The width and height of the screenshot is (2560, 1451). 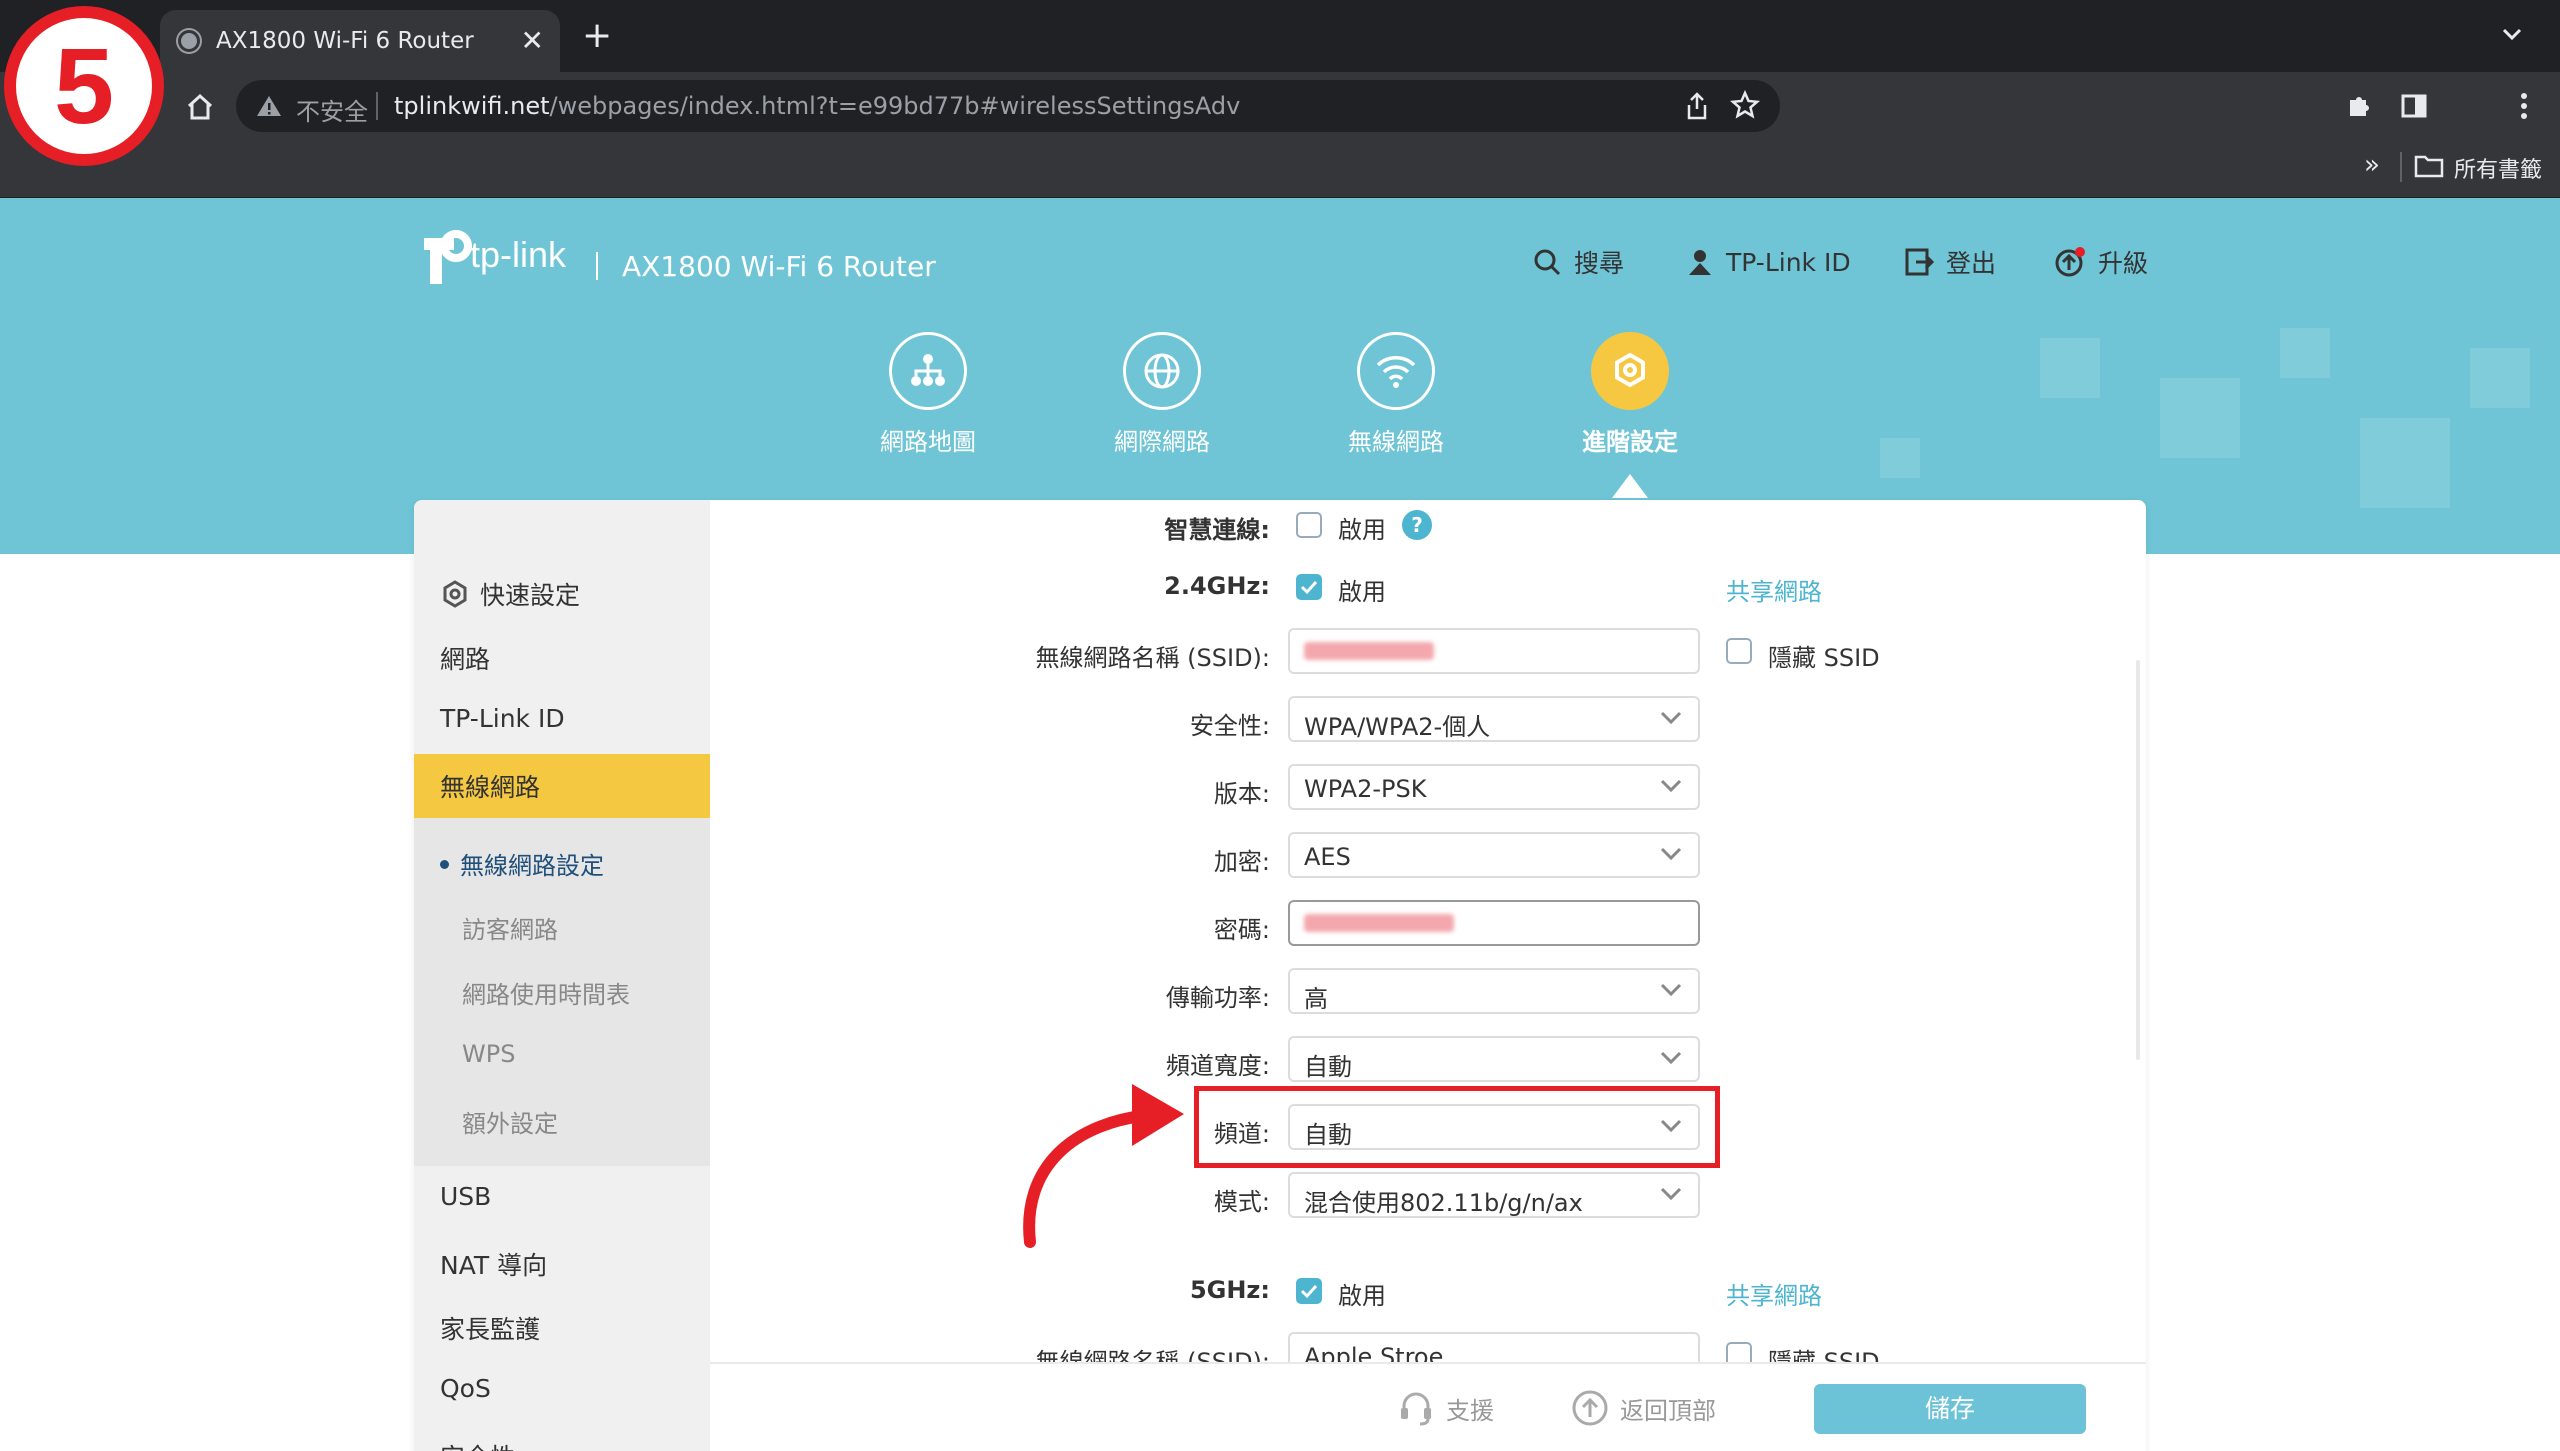 What do you see at coordinates (1327, 857) in the screenshot?
I see `encryption-value: AES` at bounding box center [1327, 857].